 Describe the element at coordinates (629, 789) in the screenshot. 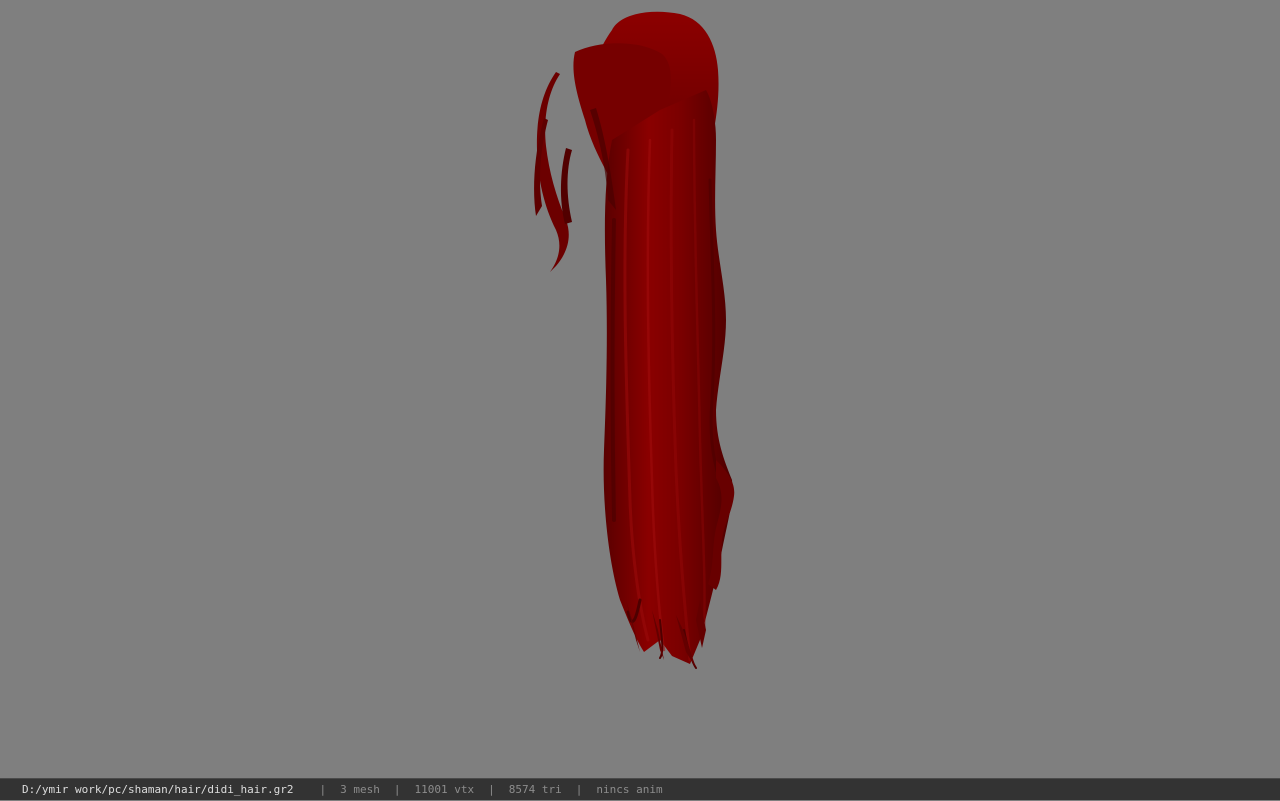

I see `animation-status: nincs anim` at that location.